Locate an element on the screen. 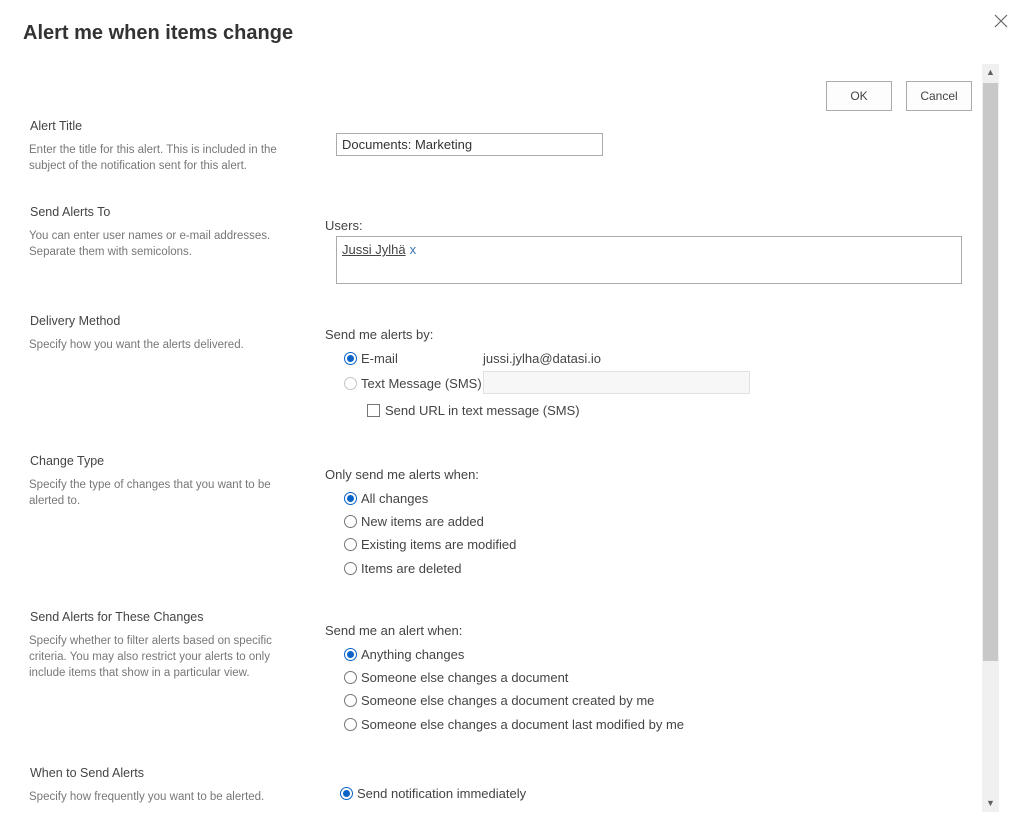  remove-user-button: x is located at coordinates (413, 249).